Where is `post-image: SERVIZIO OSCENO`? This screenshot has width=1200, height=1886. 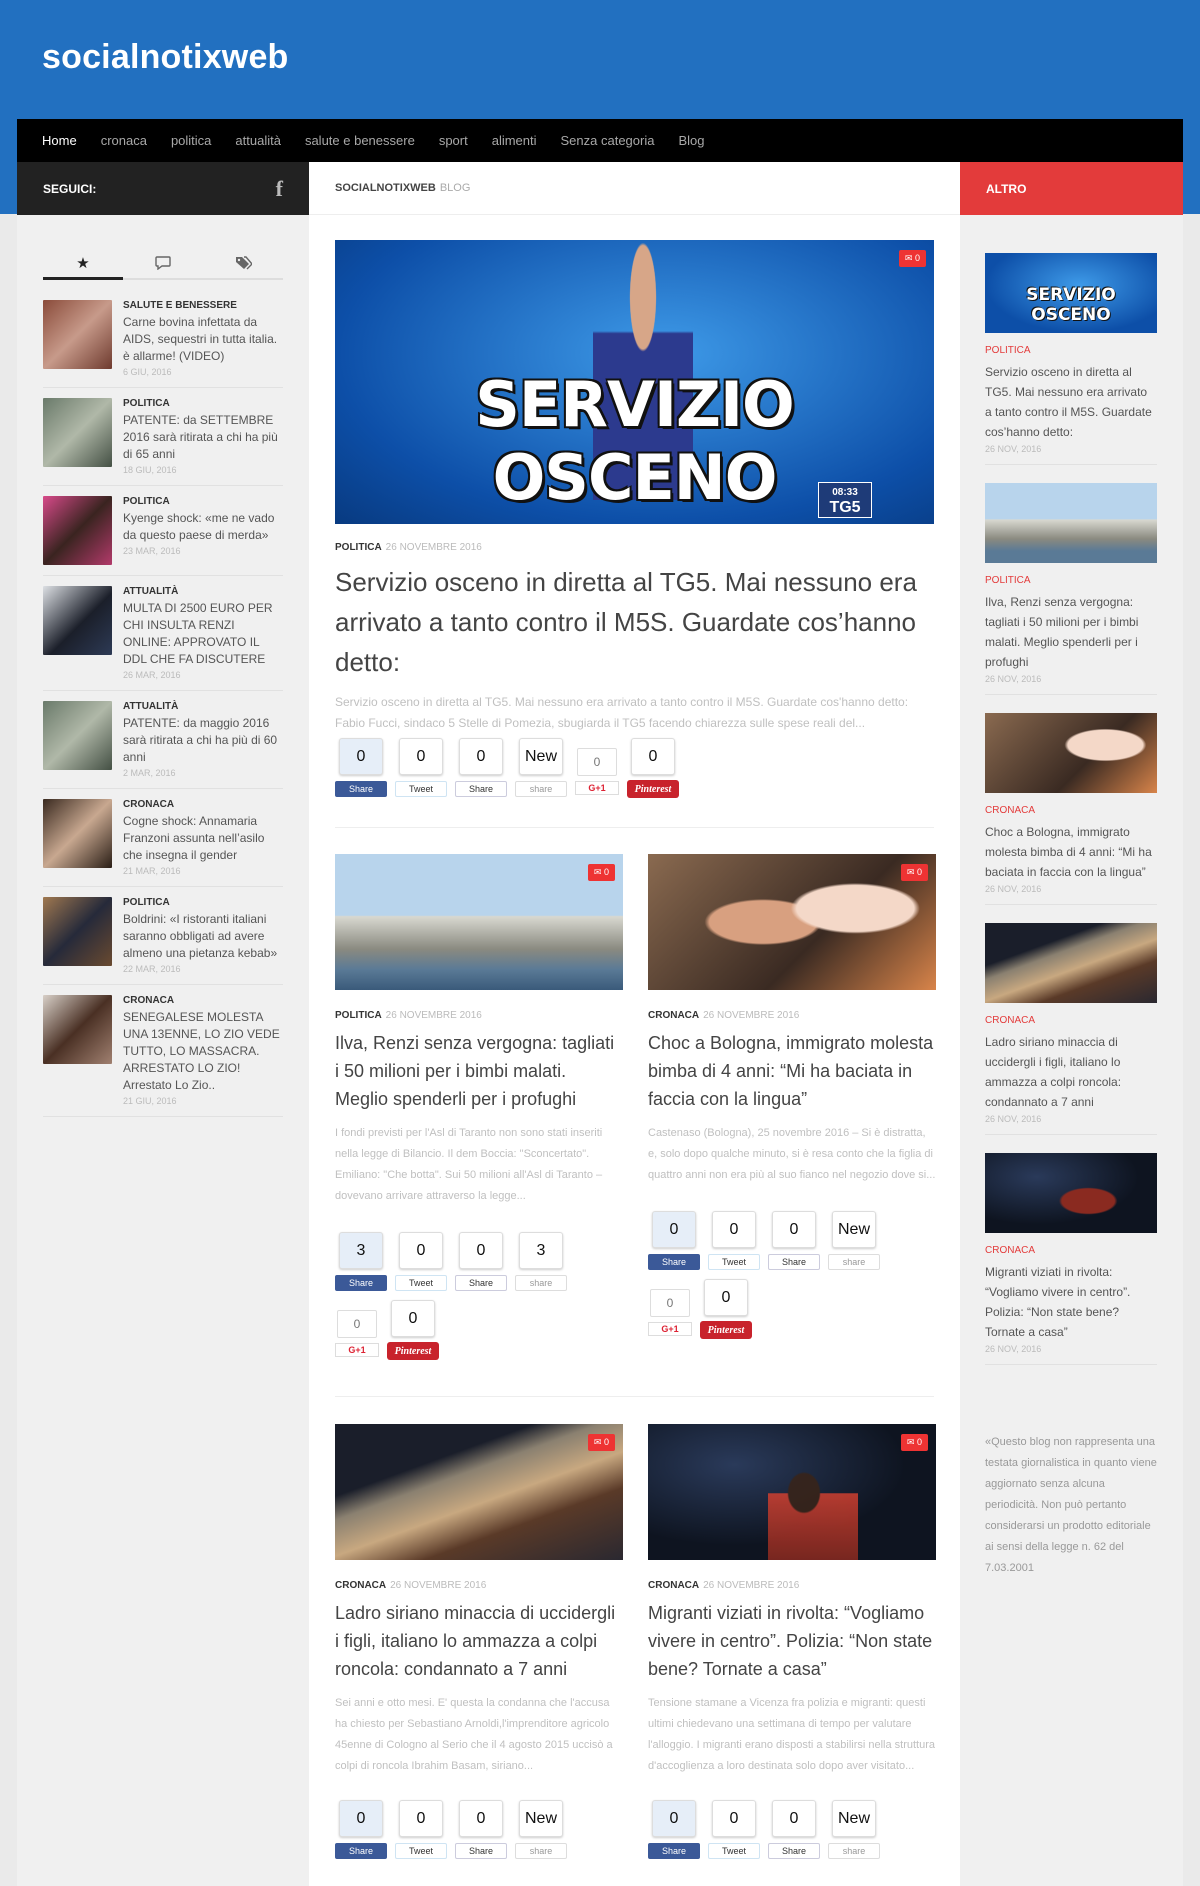 post-image: SERVIZIO OSCENO is located at coordinates (1071, 293).